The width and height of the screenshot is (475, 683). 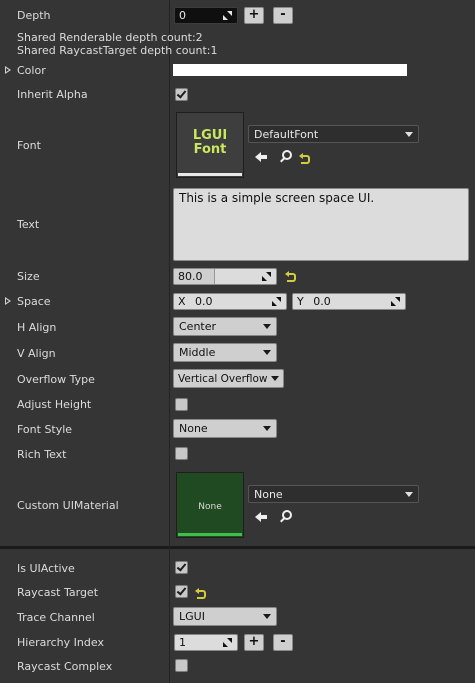 I want to click on rich-text-label: Rich Text, so click(x=42, y=454).